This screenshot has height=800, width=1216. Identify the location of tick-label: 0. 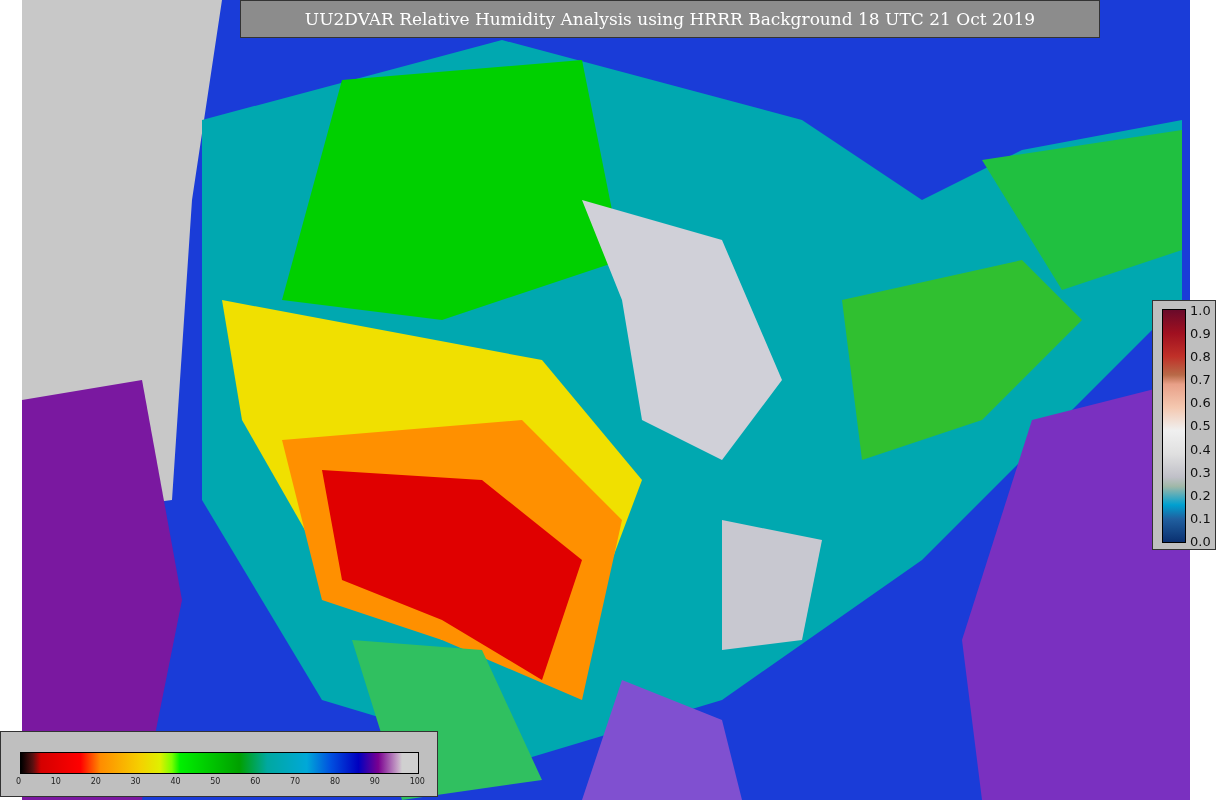
(19, 781).